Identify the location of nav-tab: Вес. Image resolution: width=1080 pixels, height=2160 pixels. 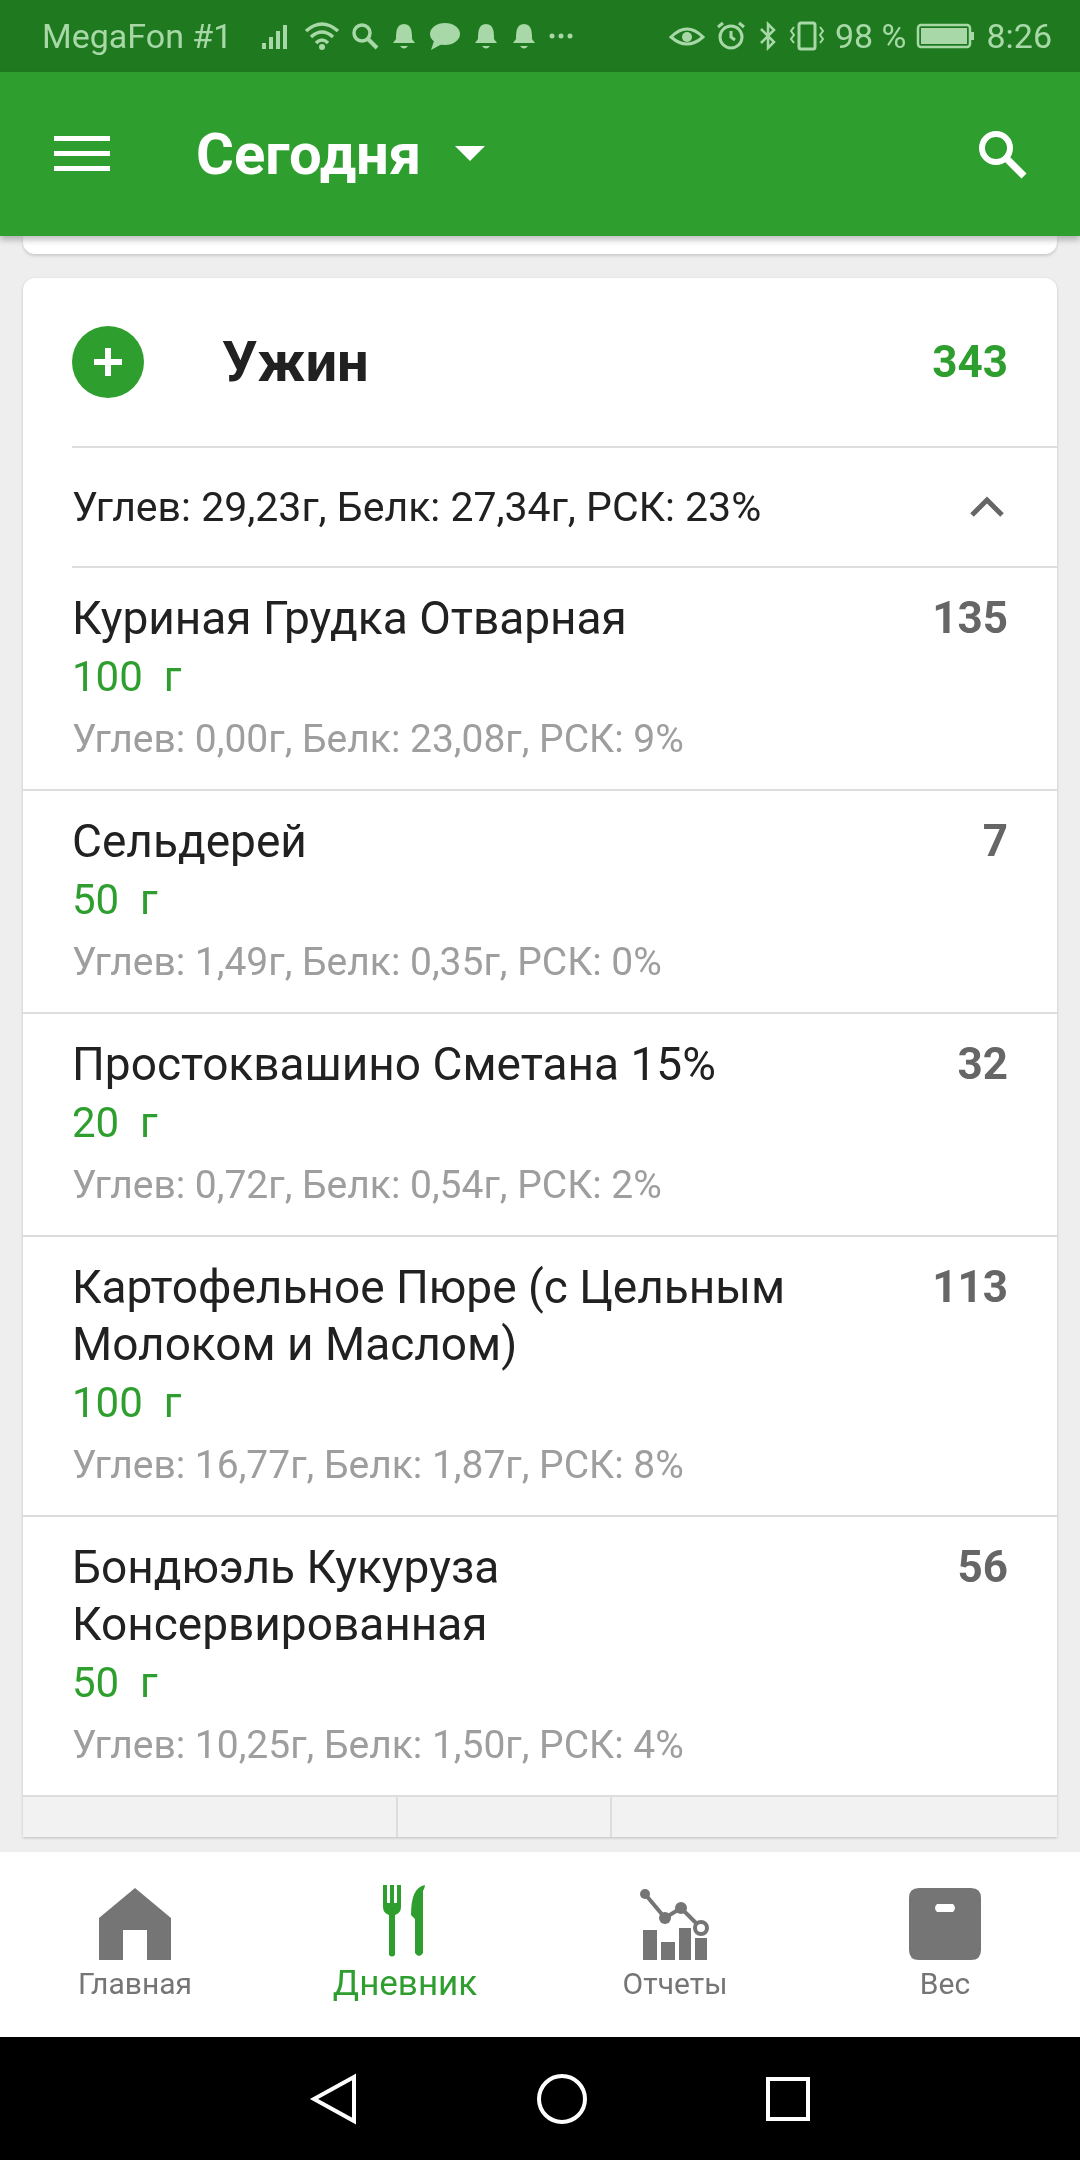
(945, 1944).